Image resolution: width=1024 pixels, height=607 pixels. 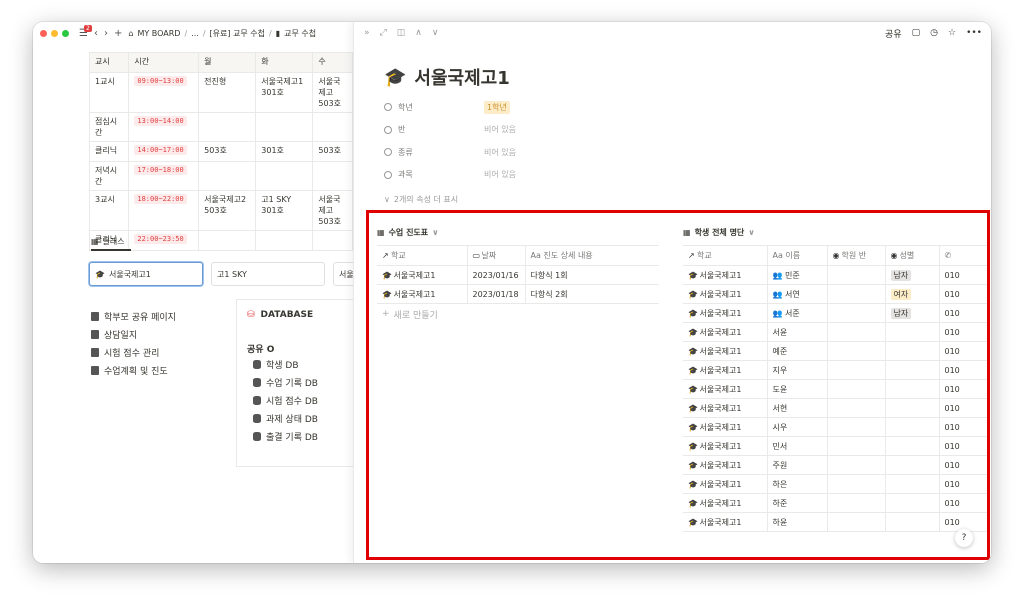 What do you see at coordinates (901, 313) in the screenshot?
I see `gender-tag: 남자` at bounding box center [901, 313].